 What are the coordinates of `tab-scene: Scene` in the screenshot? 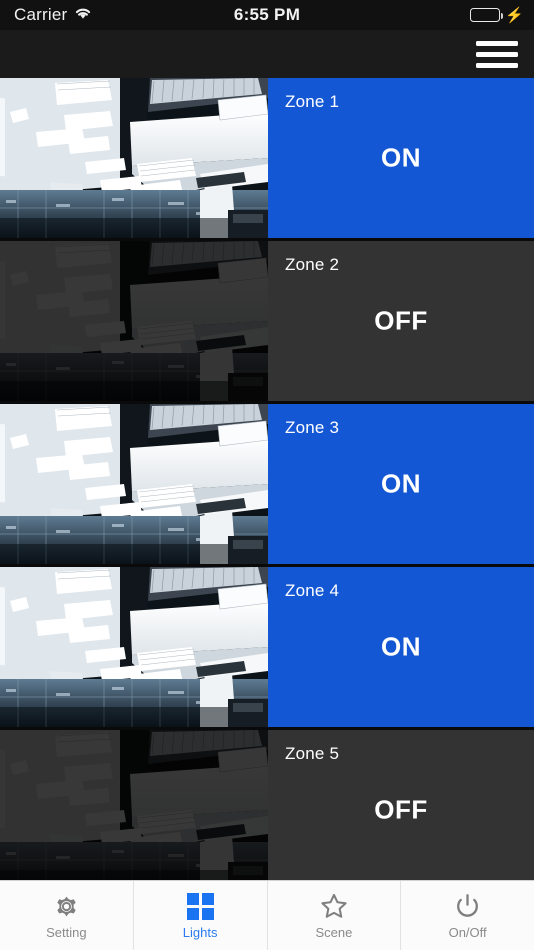 It's located at (335, 915).